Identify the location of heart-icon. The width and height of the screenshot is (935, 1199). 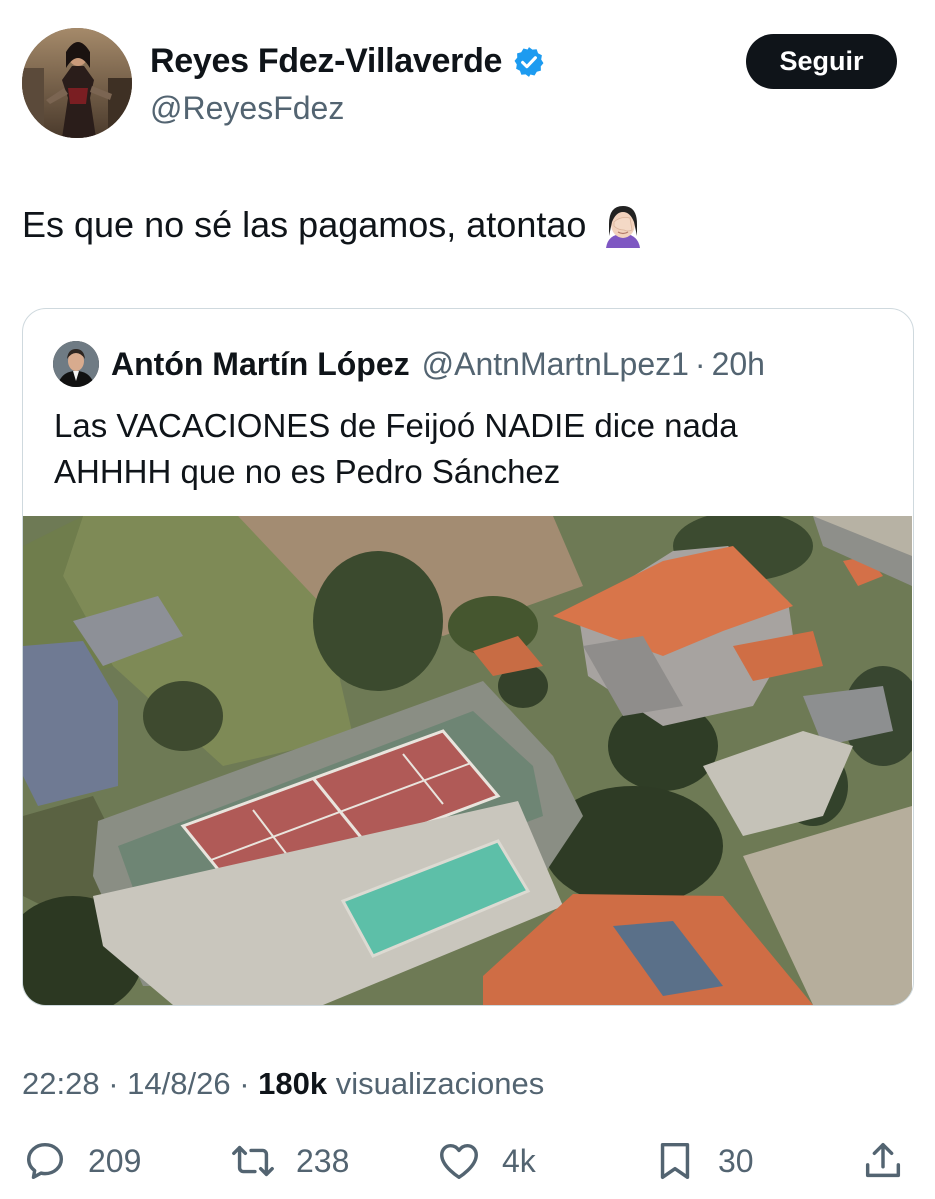
(459, 1161).